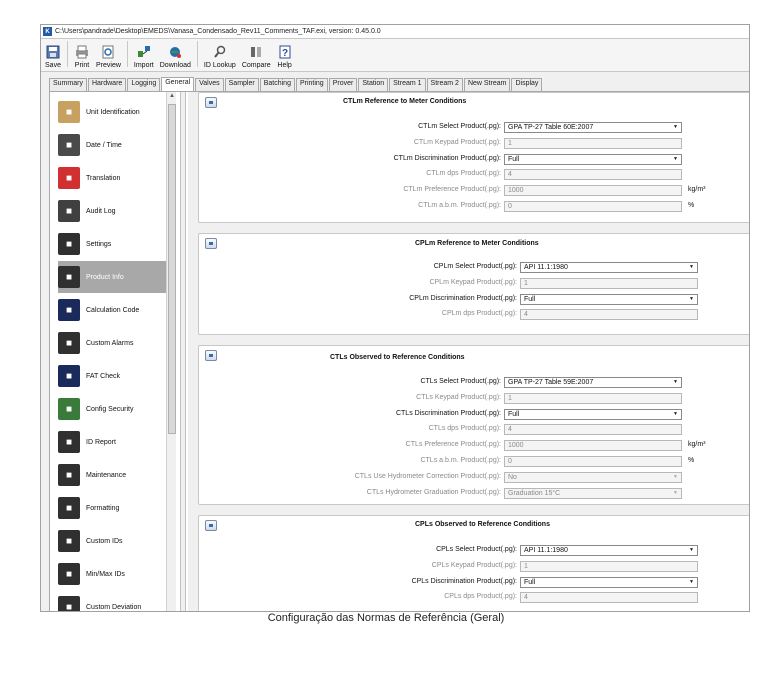  What do you see at coordinates (172, 96) in the screenshot?
I see `scroll-up-icon: ▲` at bounding box center [172, 96].